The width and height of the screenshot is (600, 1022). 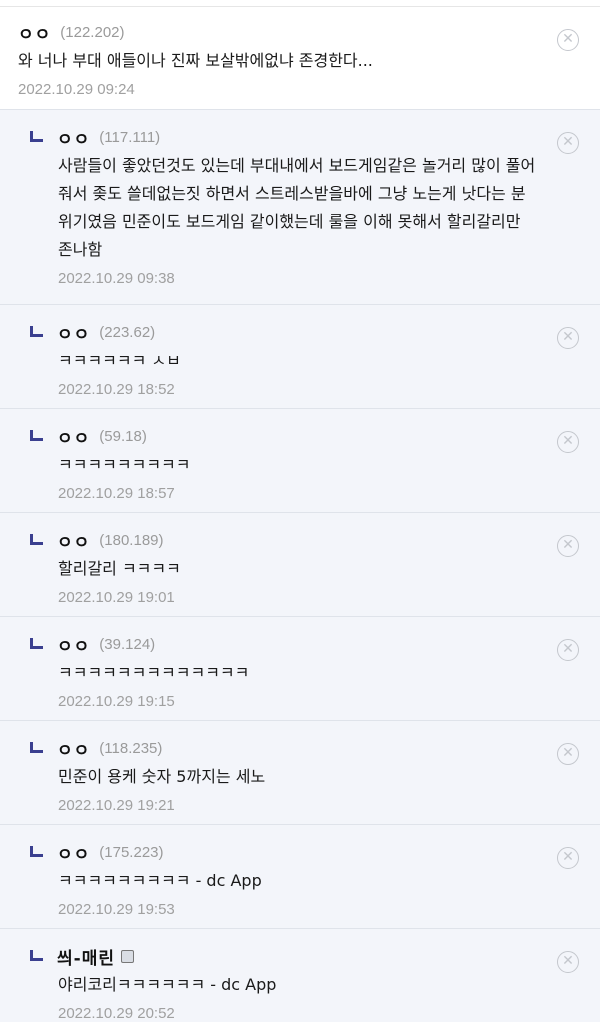 What do you see at coordinates (119, 360) in the screenshot?
I see `comment-text: ㅋㅋㅋㅋㅋㅋ ㅅㅂ` at bounding box center [119, 360].